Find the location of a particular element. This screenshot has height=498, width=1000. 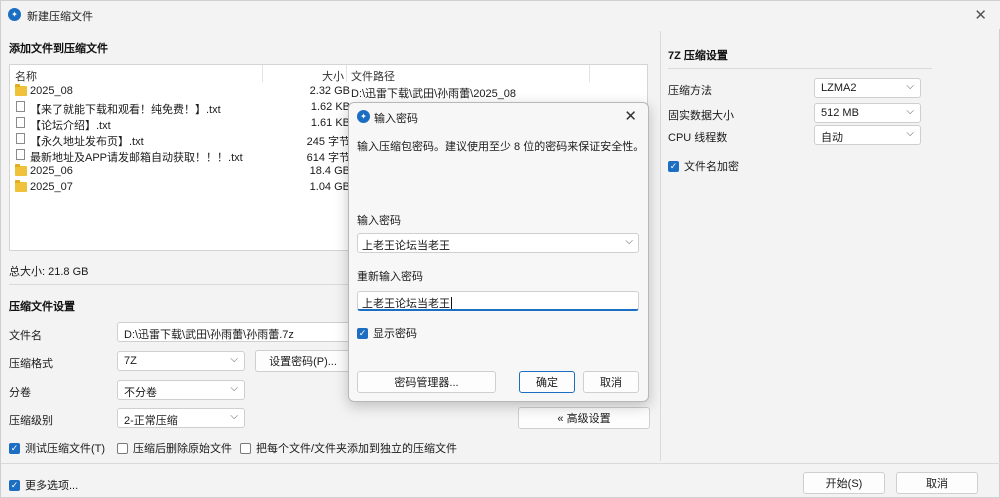

threads-select: 自动 ⌵ is located at coordinates (867, 135).